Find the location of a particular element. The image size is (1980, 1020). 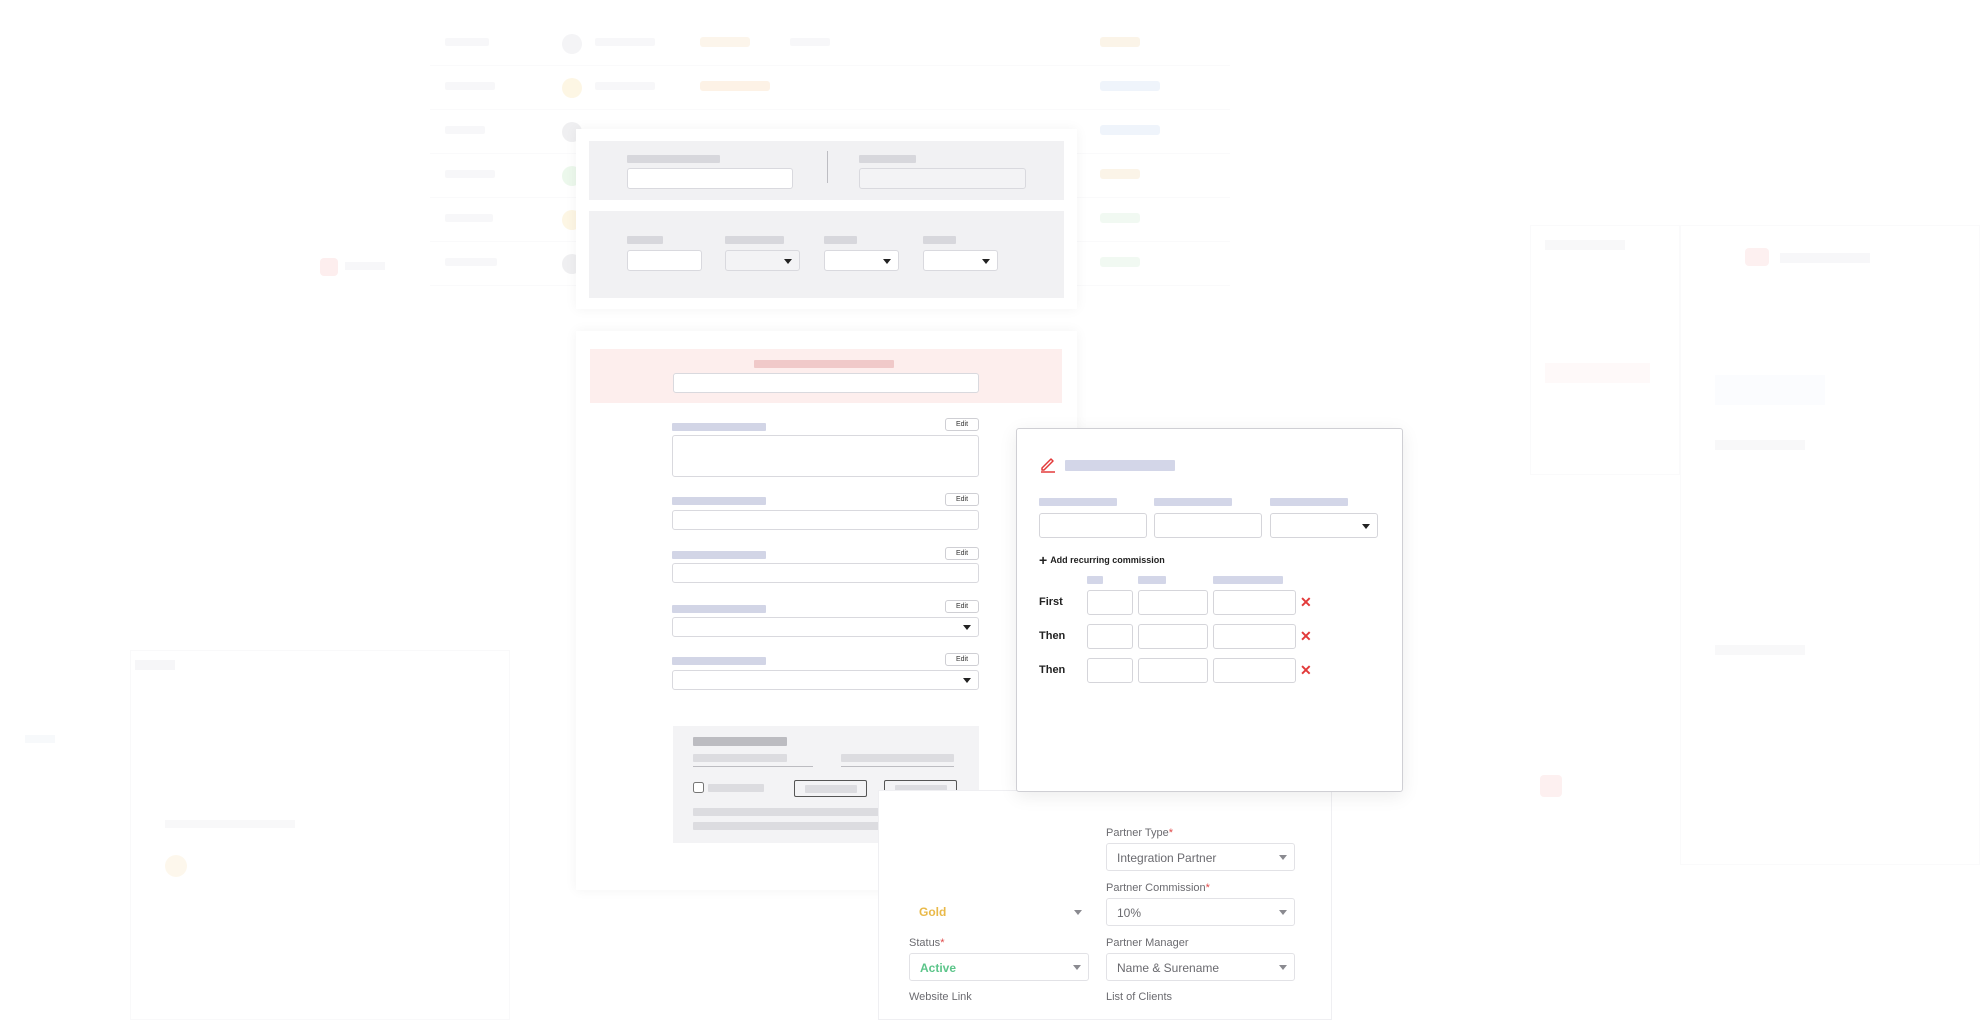

commission-select is located at coordinates (1324, 525).